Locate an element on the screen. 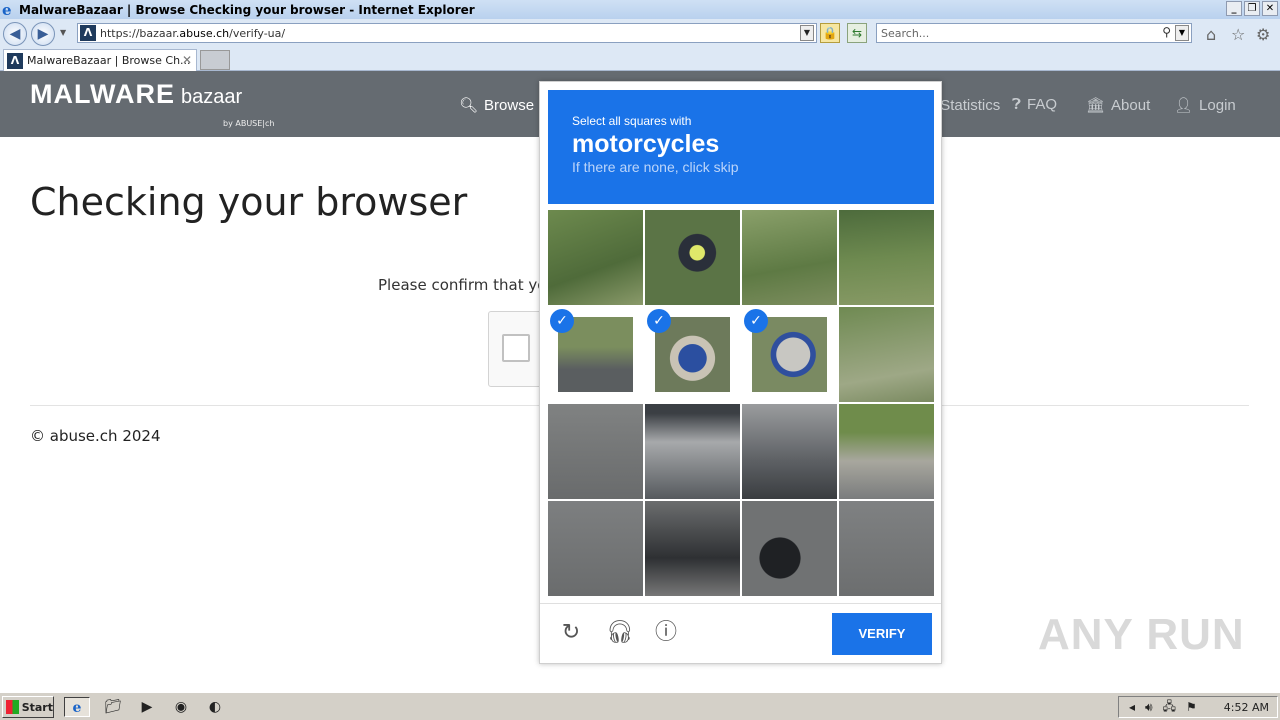 The width and height of the screenshot is (1280, 720). favorites-star-icon: ☆ is located at coordinates (1238, 34).